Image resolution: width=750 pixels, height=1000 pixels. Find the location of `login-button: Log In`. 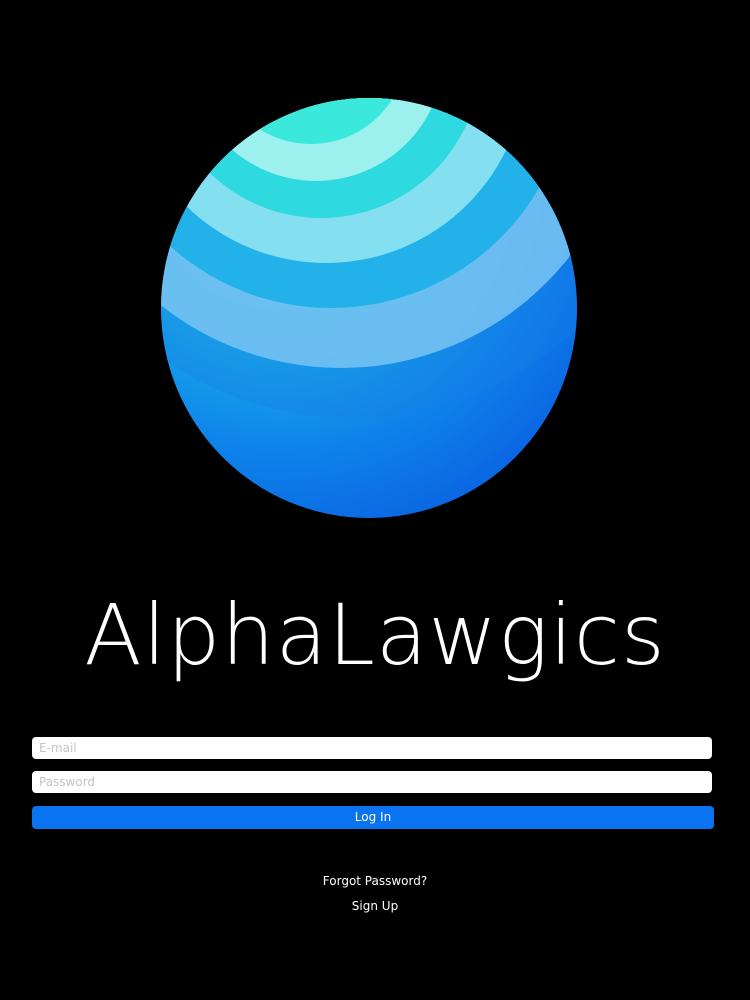

login-button: Log In is located at coordinates (373, 817).